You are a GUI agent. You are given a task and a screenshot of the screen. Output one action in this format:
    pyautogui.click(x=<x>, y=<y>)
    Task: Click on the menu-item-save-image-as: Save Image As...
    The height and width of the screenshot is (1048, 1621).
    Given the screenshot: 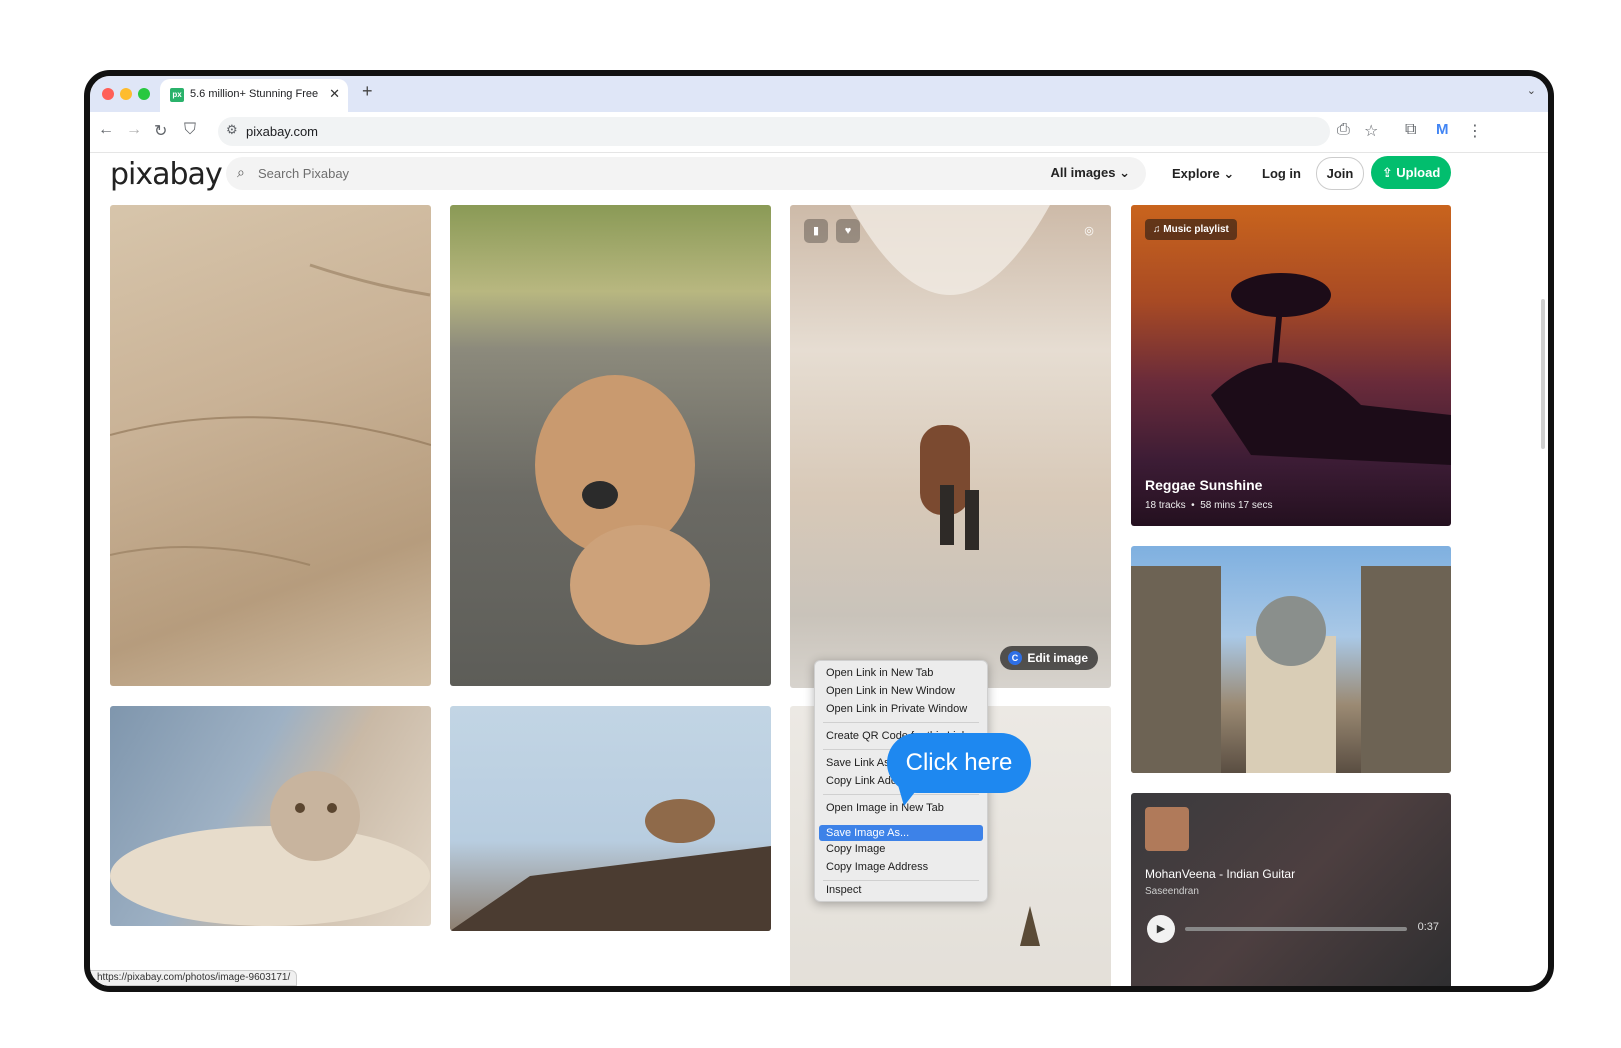 What is the action you would take?
    pyautogui.click(x=867, y=833)
    